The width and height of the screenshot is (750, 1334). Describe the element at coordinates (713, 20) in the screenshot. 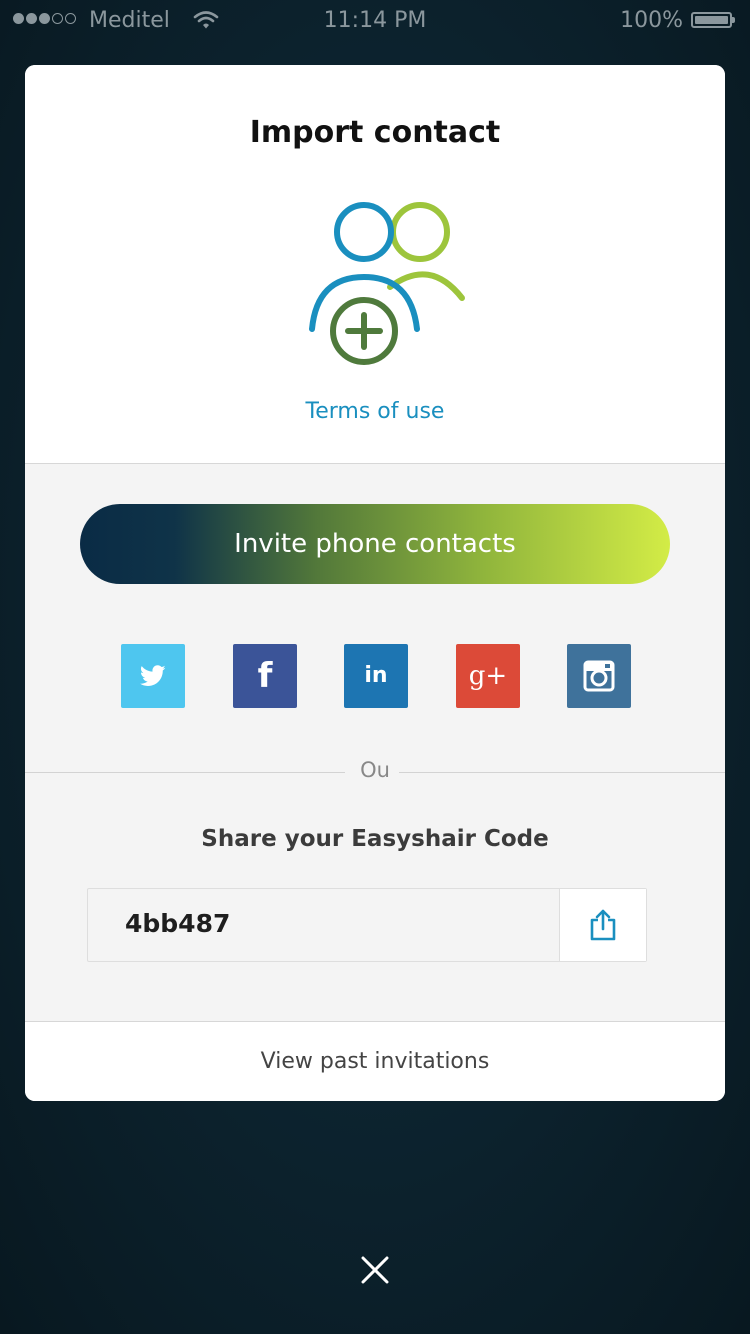

I see `battery-icon` at that location.